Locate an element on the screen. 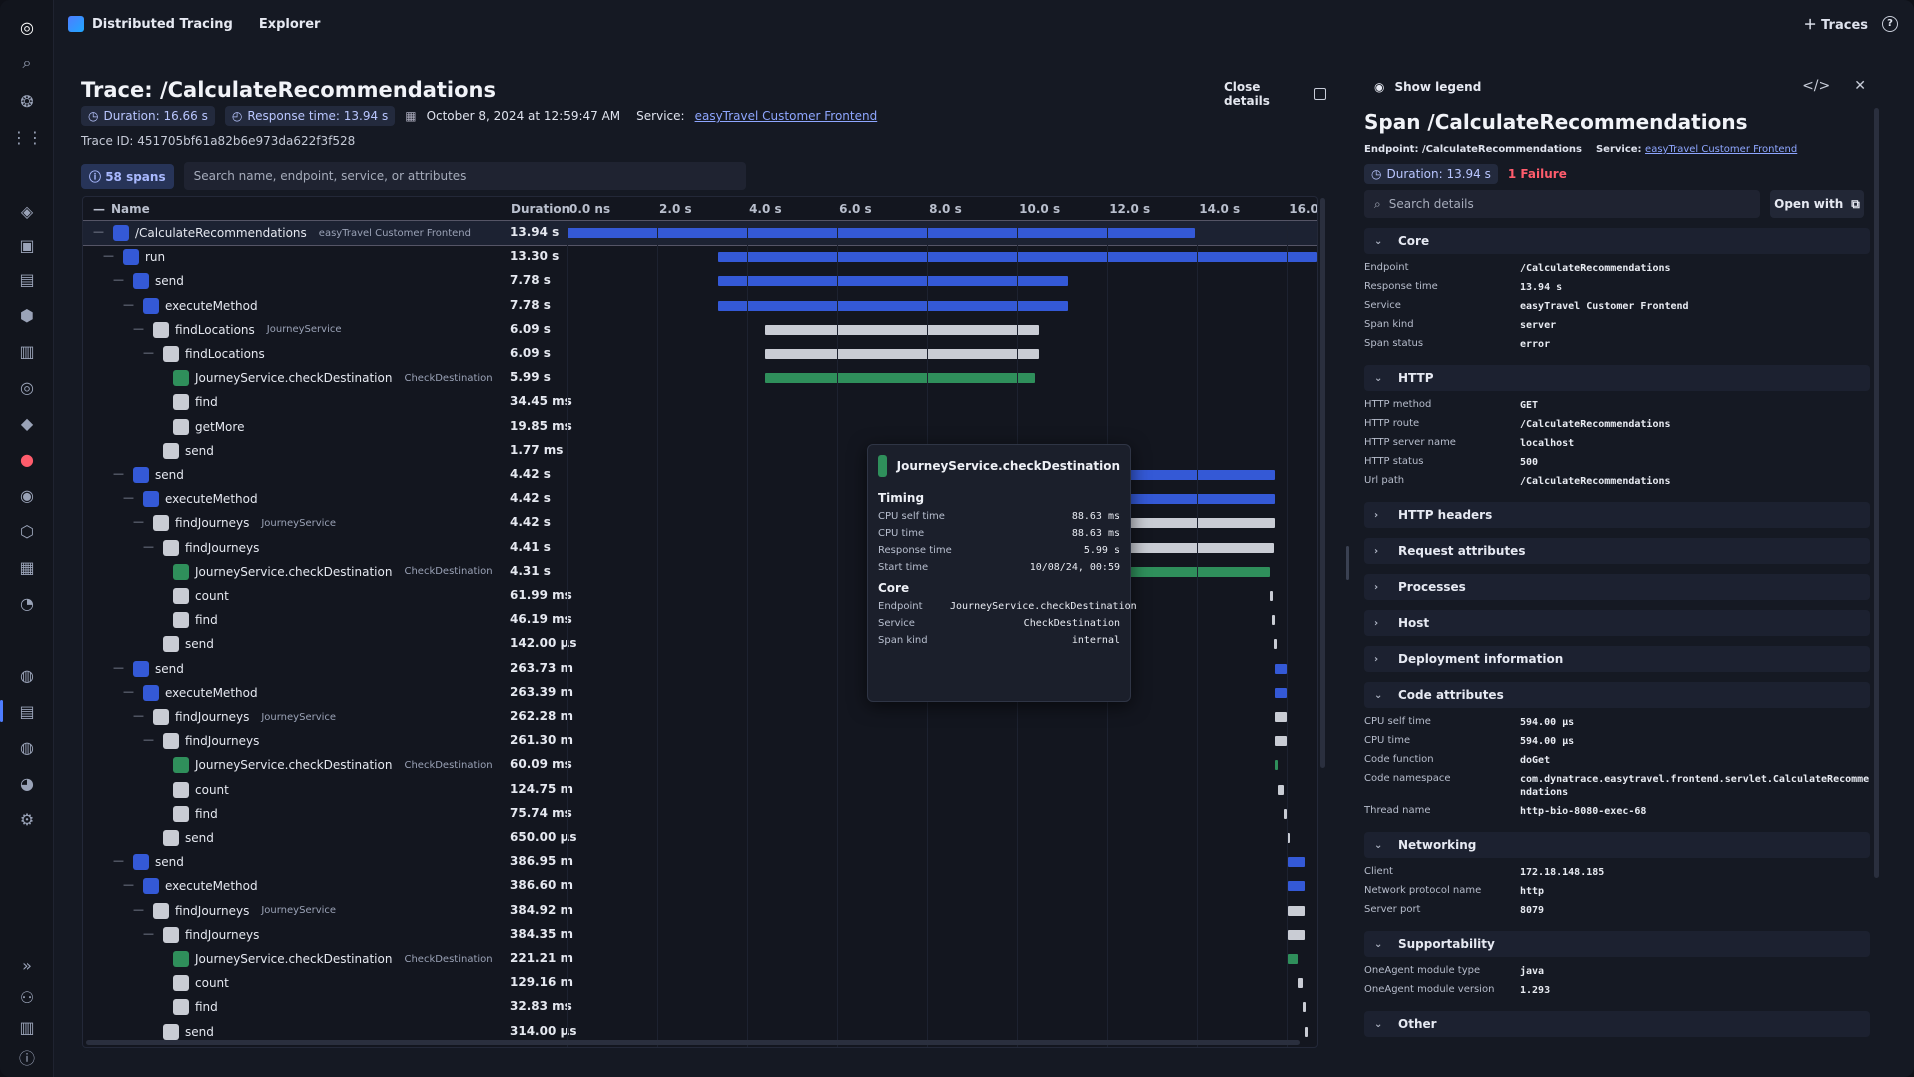  alert-icon: ● is located at coordinates (27, 459).